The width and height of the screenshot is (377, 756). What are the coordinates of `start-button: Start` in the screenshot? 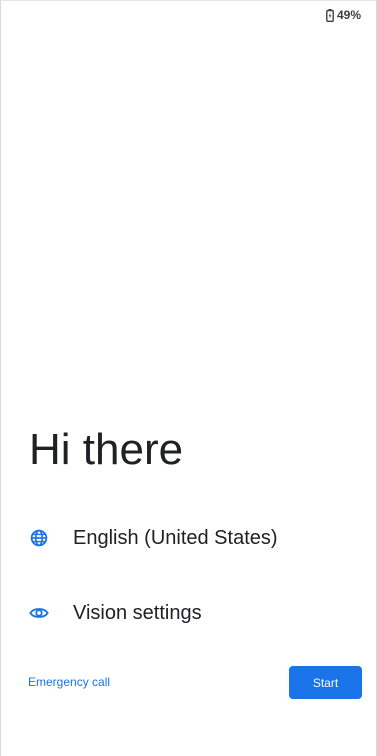 It's located at (325, 682).